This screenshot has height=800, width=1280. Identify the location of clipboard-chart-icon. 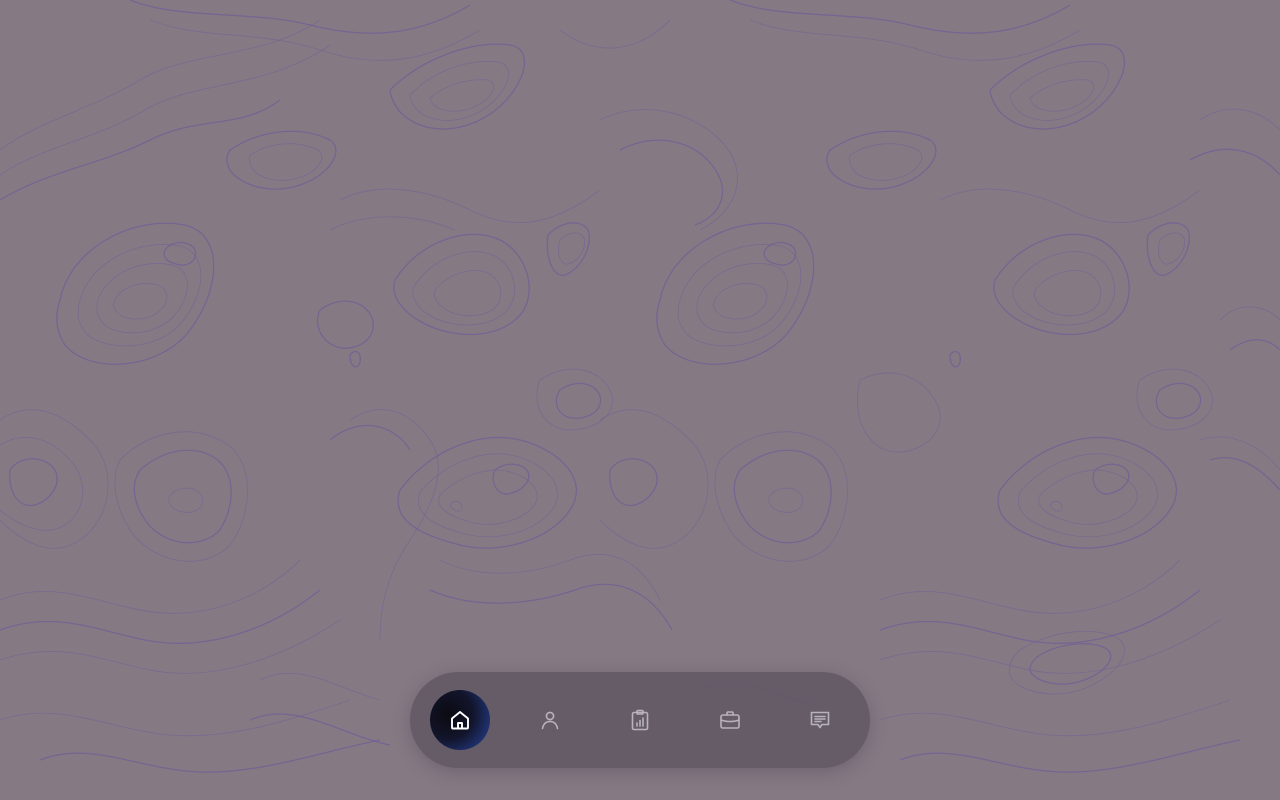
(640, 720).